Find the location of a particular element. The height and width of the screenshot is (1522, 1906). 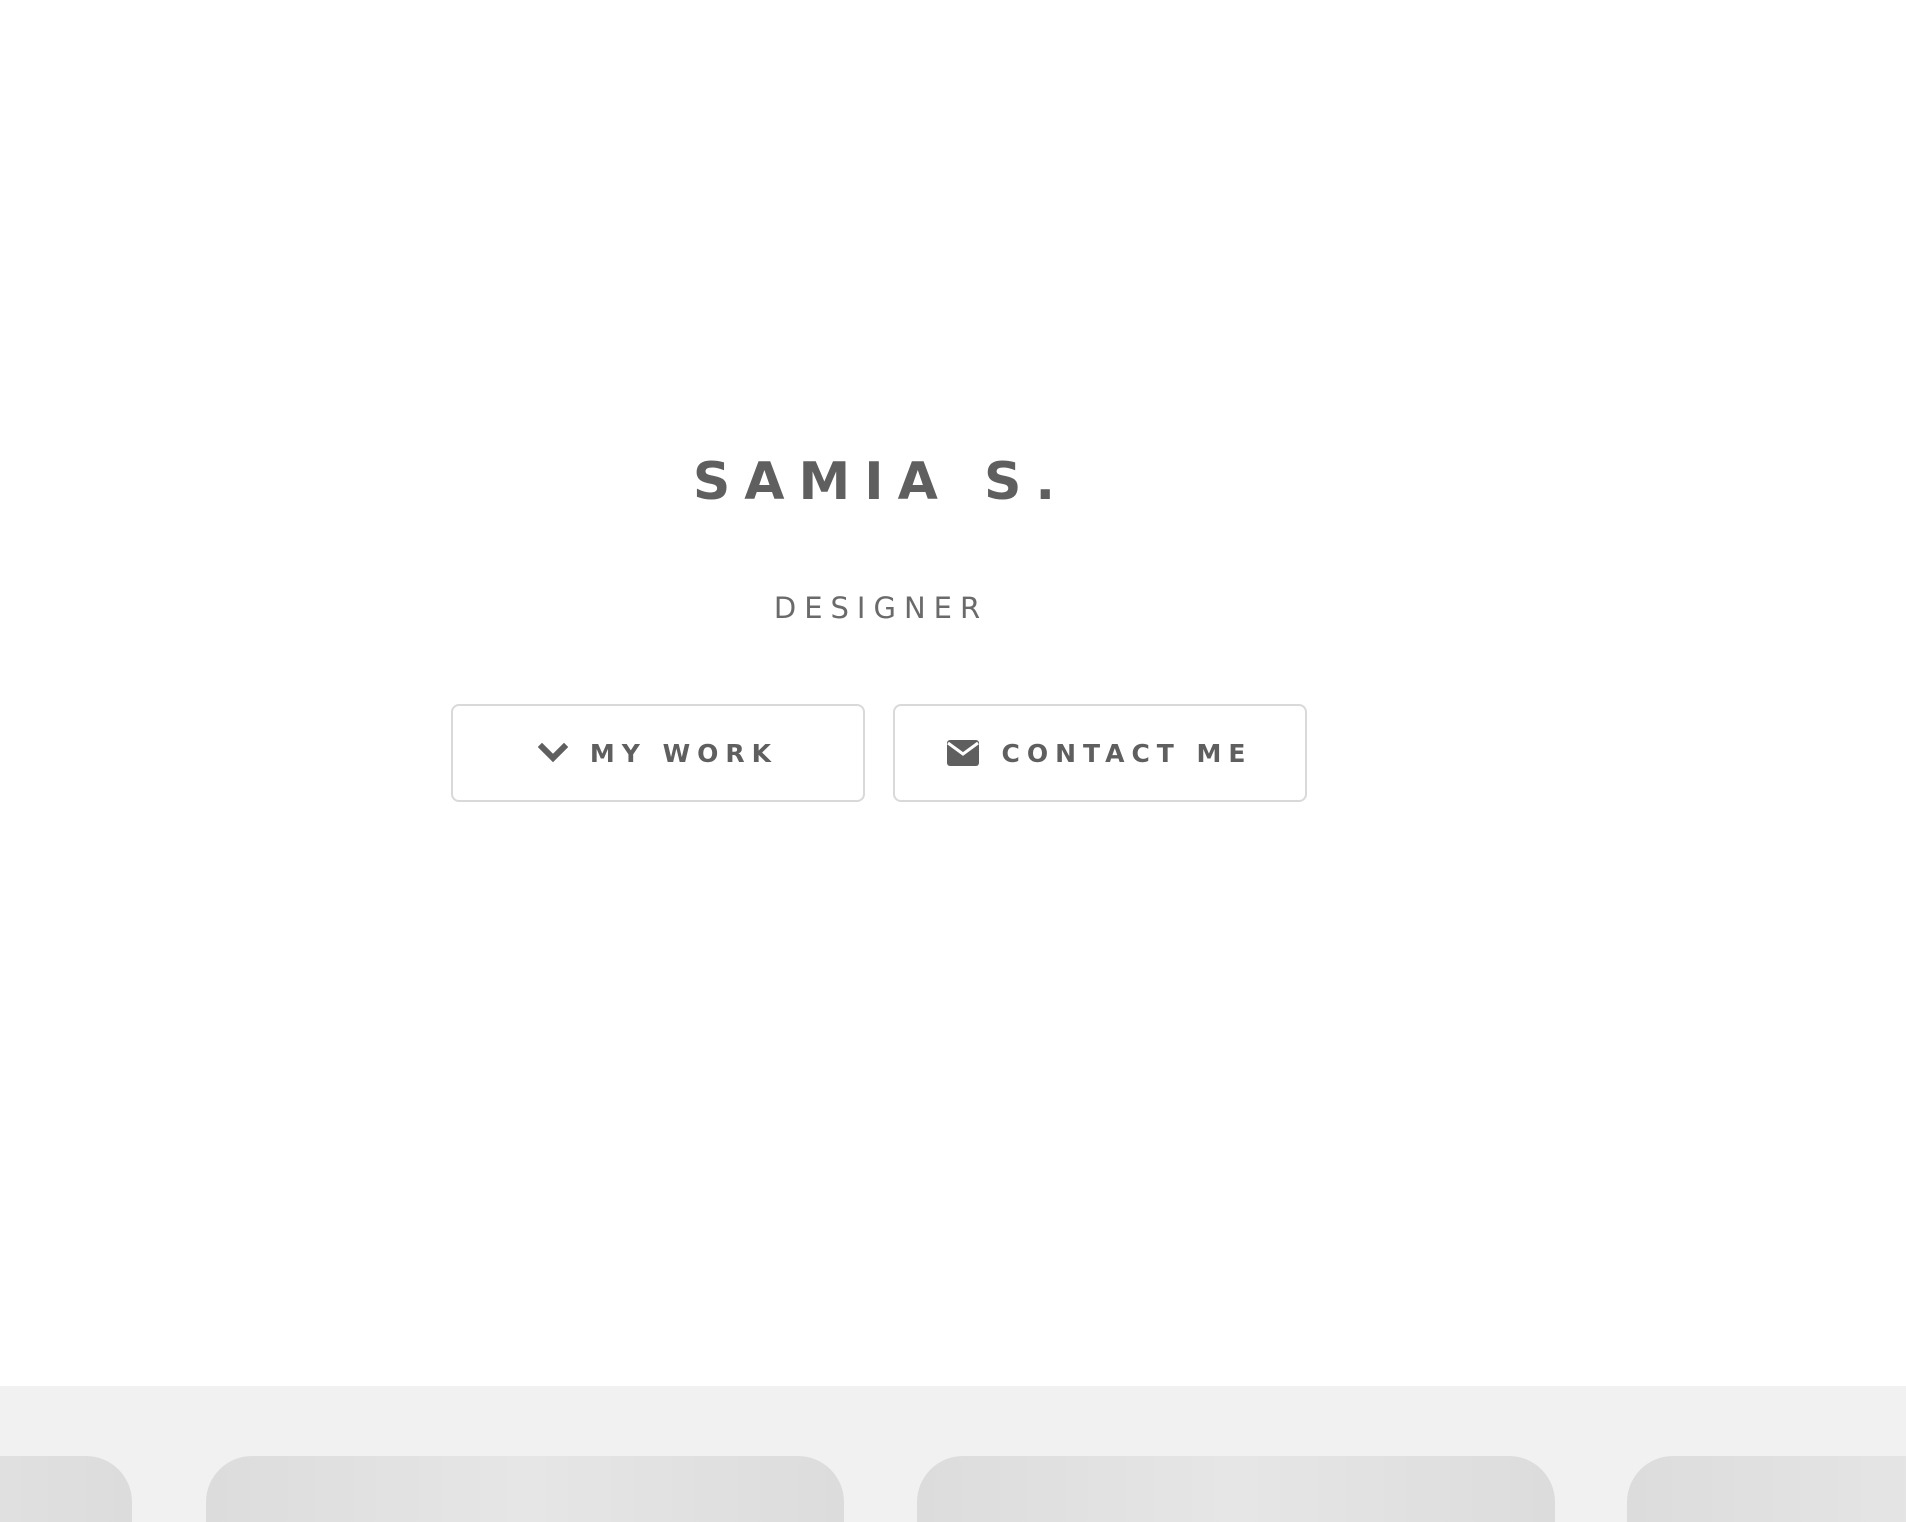

contact-me-button: CONTACT ME is located at coordinates (1100, 753).